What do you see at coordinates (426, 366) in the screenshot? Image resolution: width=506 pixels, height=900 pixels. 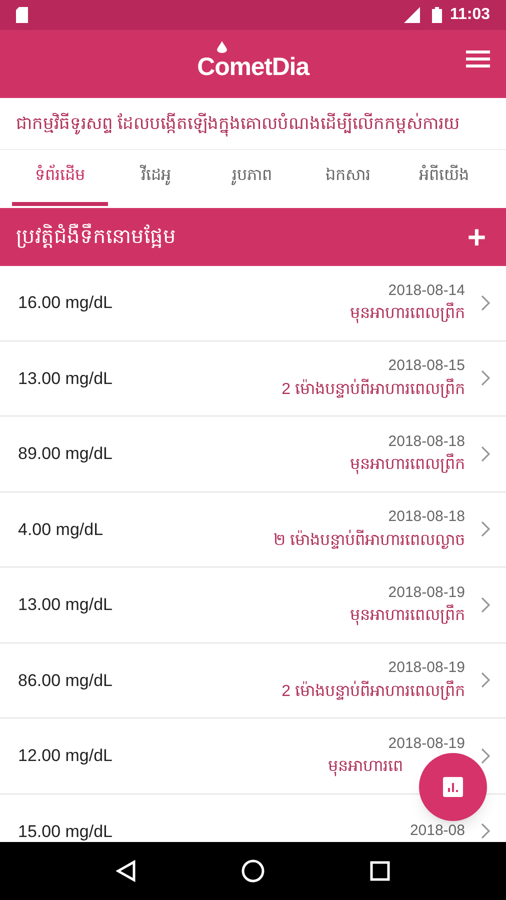 I see `reading-date: 2018-08-15` at bounding box center [426, 366].